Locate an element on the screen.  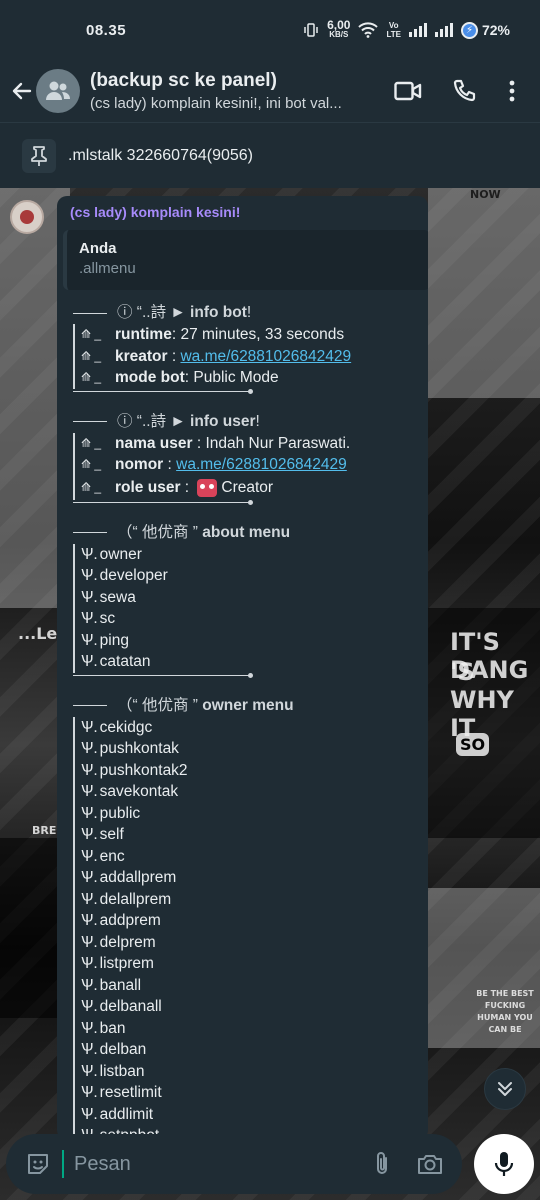
menu-item-label: addprem is located at coordinates (130, 920).